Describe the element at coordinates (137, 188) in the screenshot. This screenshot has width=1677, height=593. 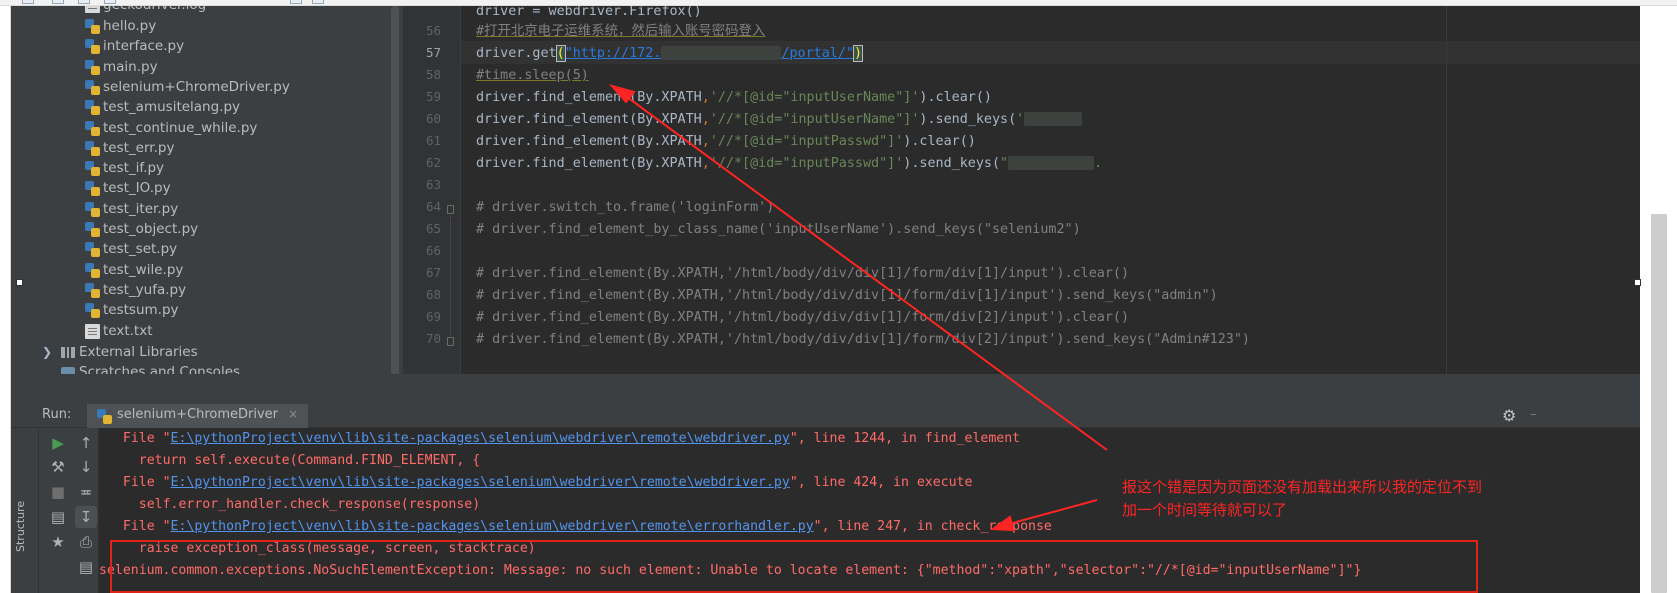
I see `file-name: test_IO.py` at that location.